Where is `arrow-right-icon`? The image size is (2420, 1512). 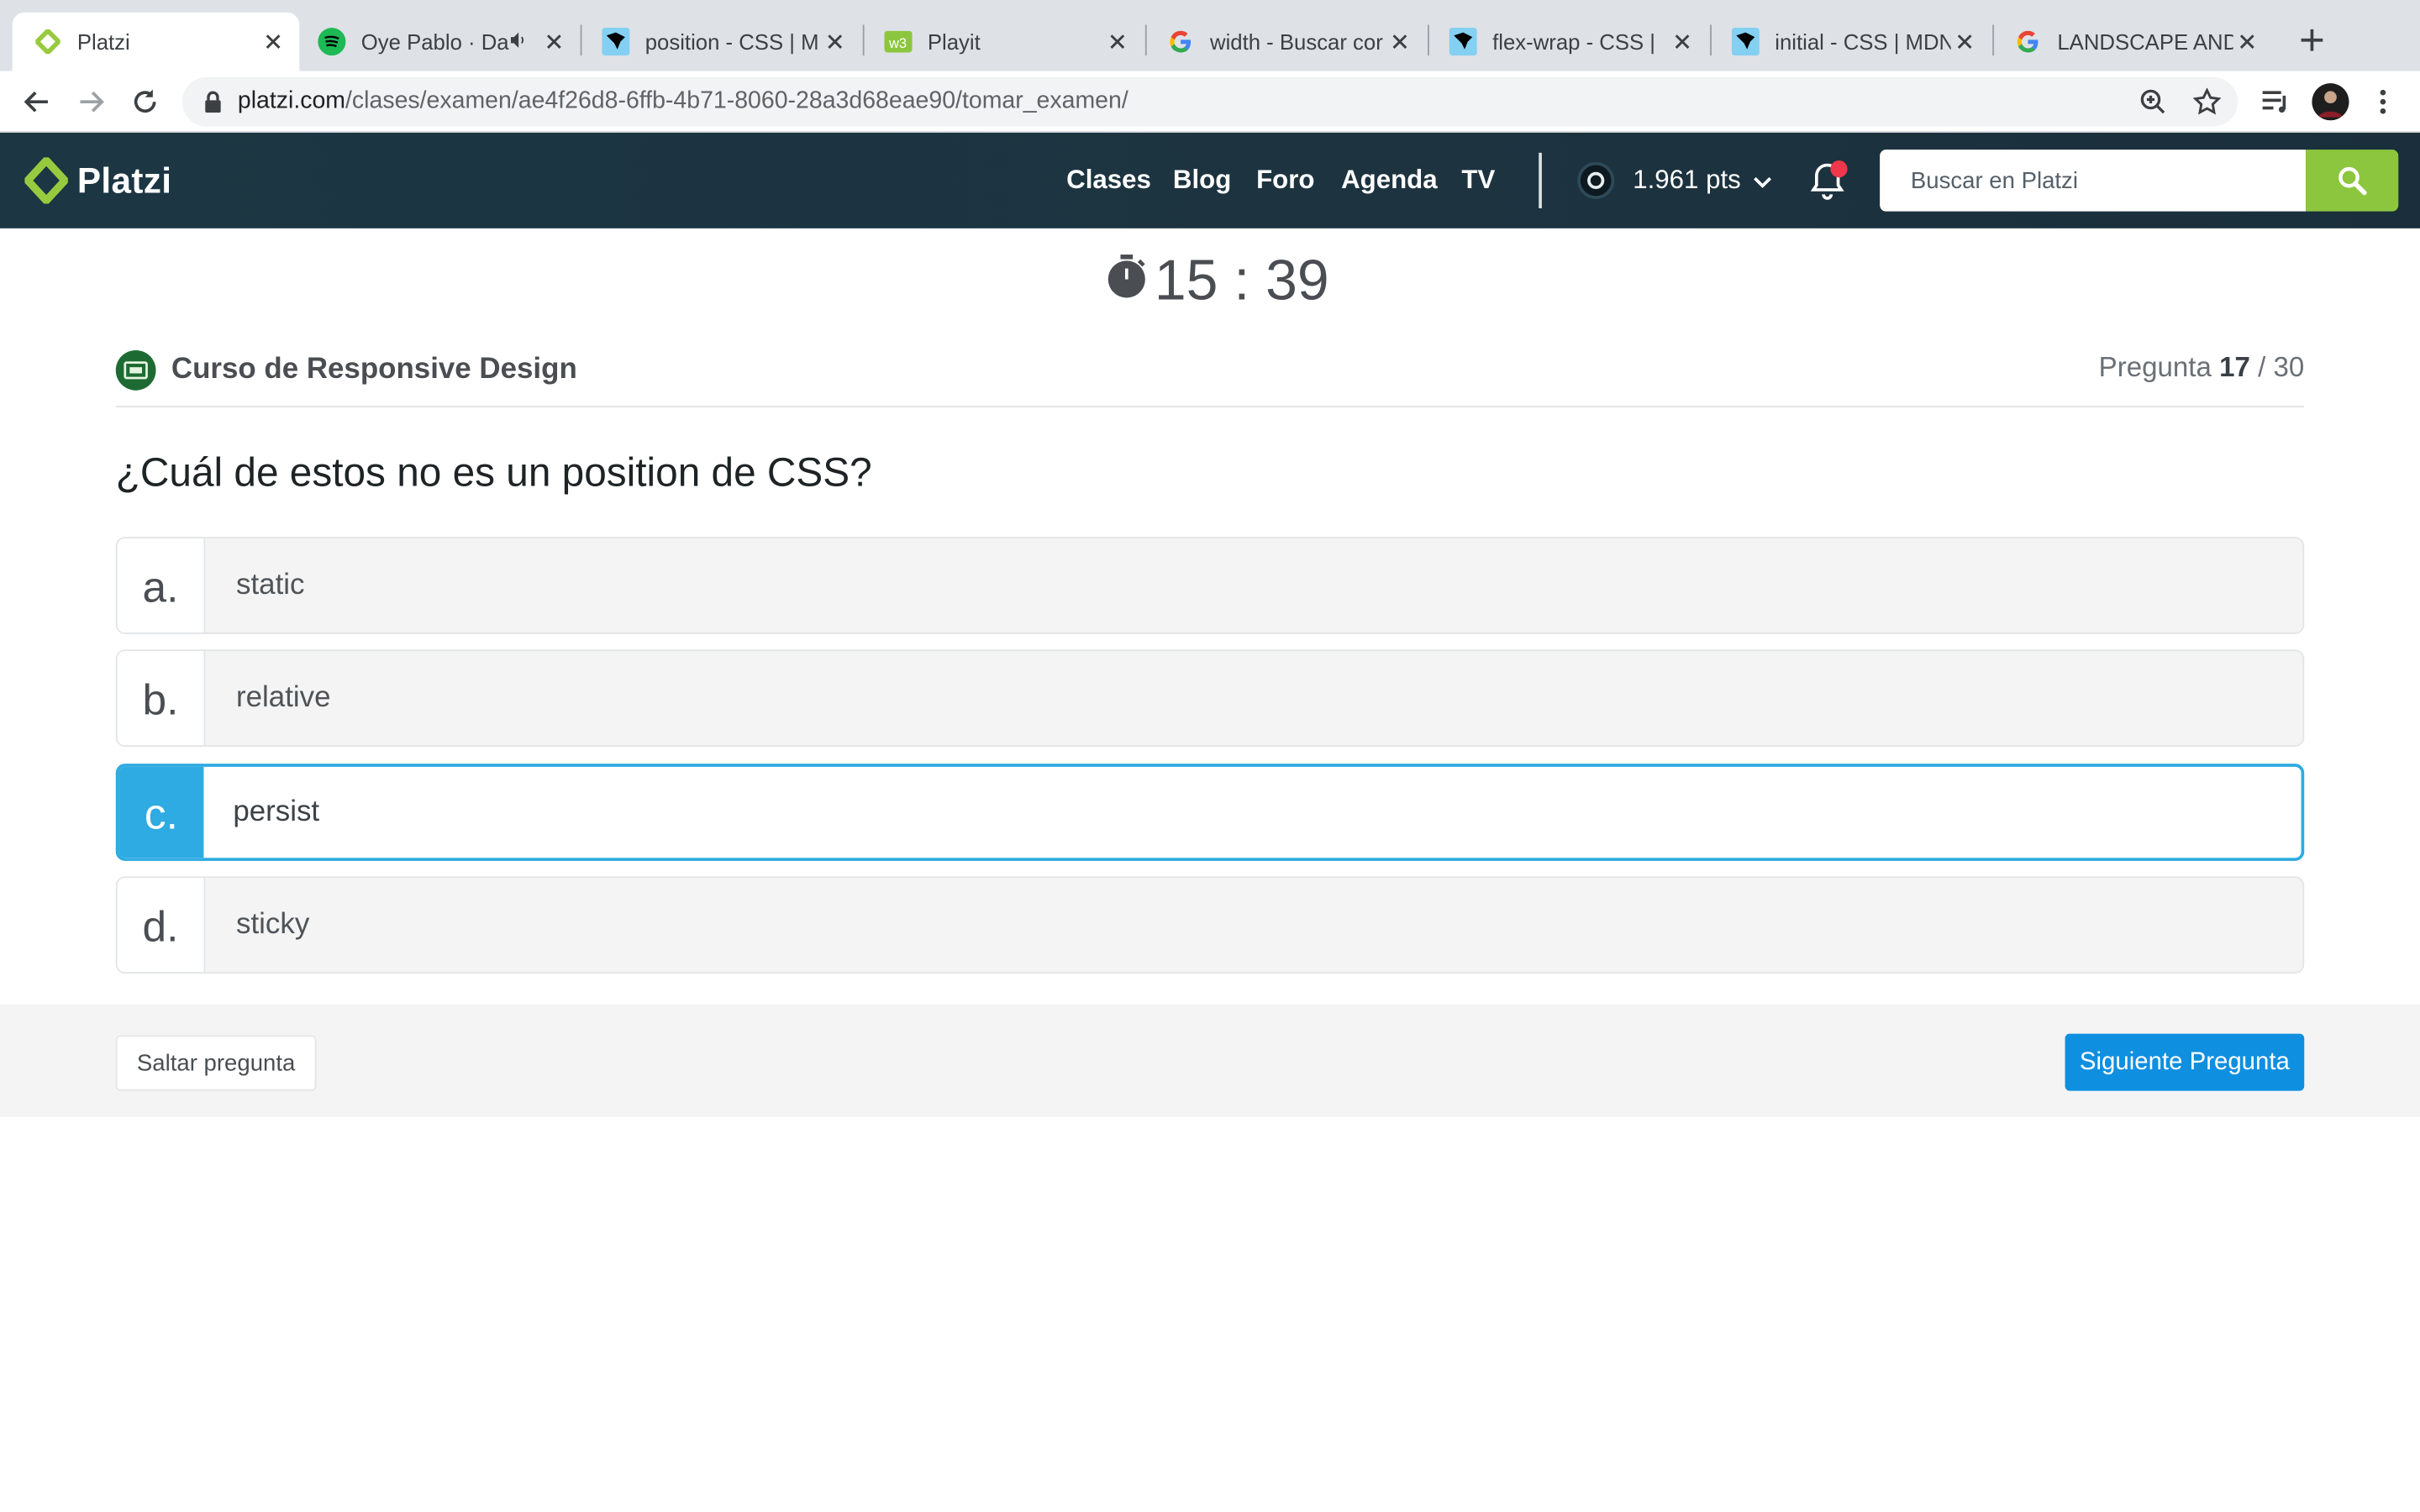 arrow-right-icon is located at coordinates (92, 102).